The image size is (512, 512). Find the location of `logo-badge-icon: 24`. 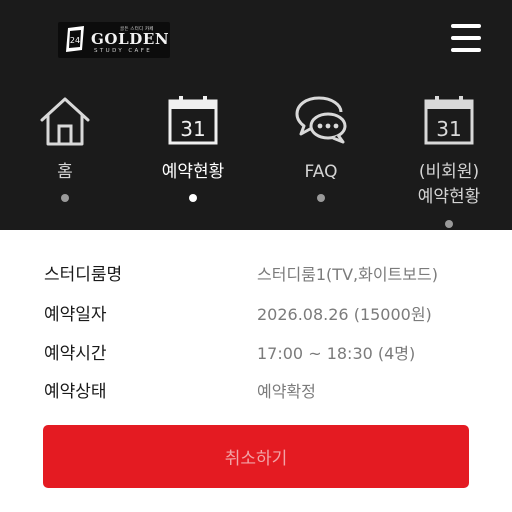

logo-badge-icon: 24 is located at coordinates (75, 39).